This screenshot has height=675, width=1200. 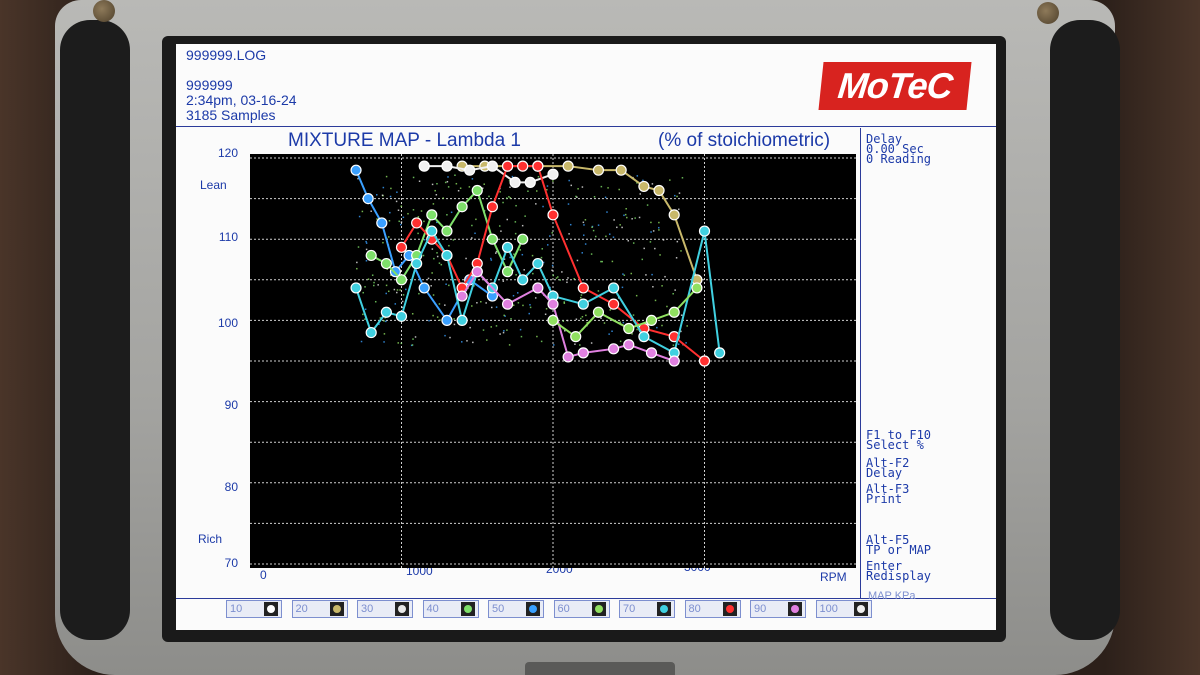 What do you see at coordinates (833, 577) in the screenshot?
I see `x-unit-label: RPM` at bounding box center [833, 577].